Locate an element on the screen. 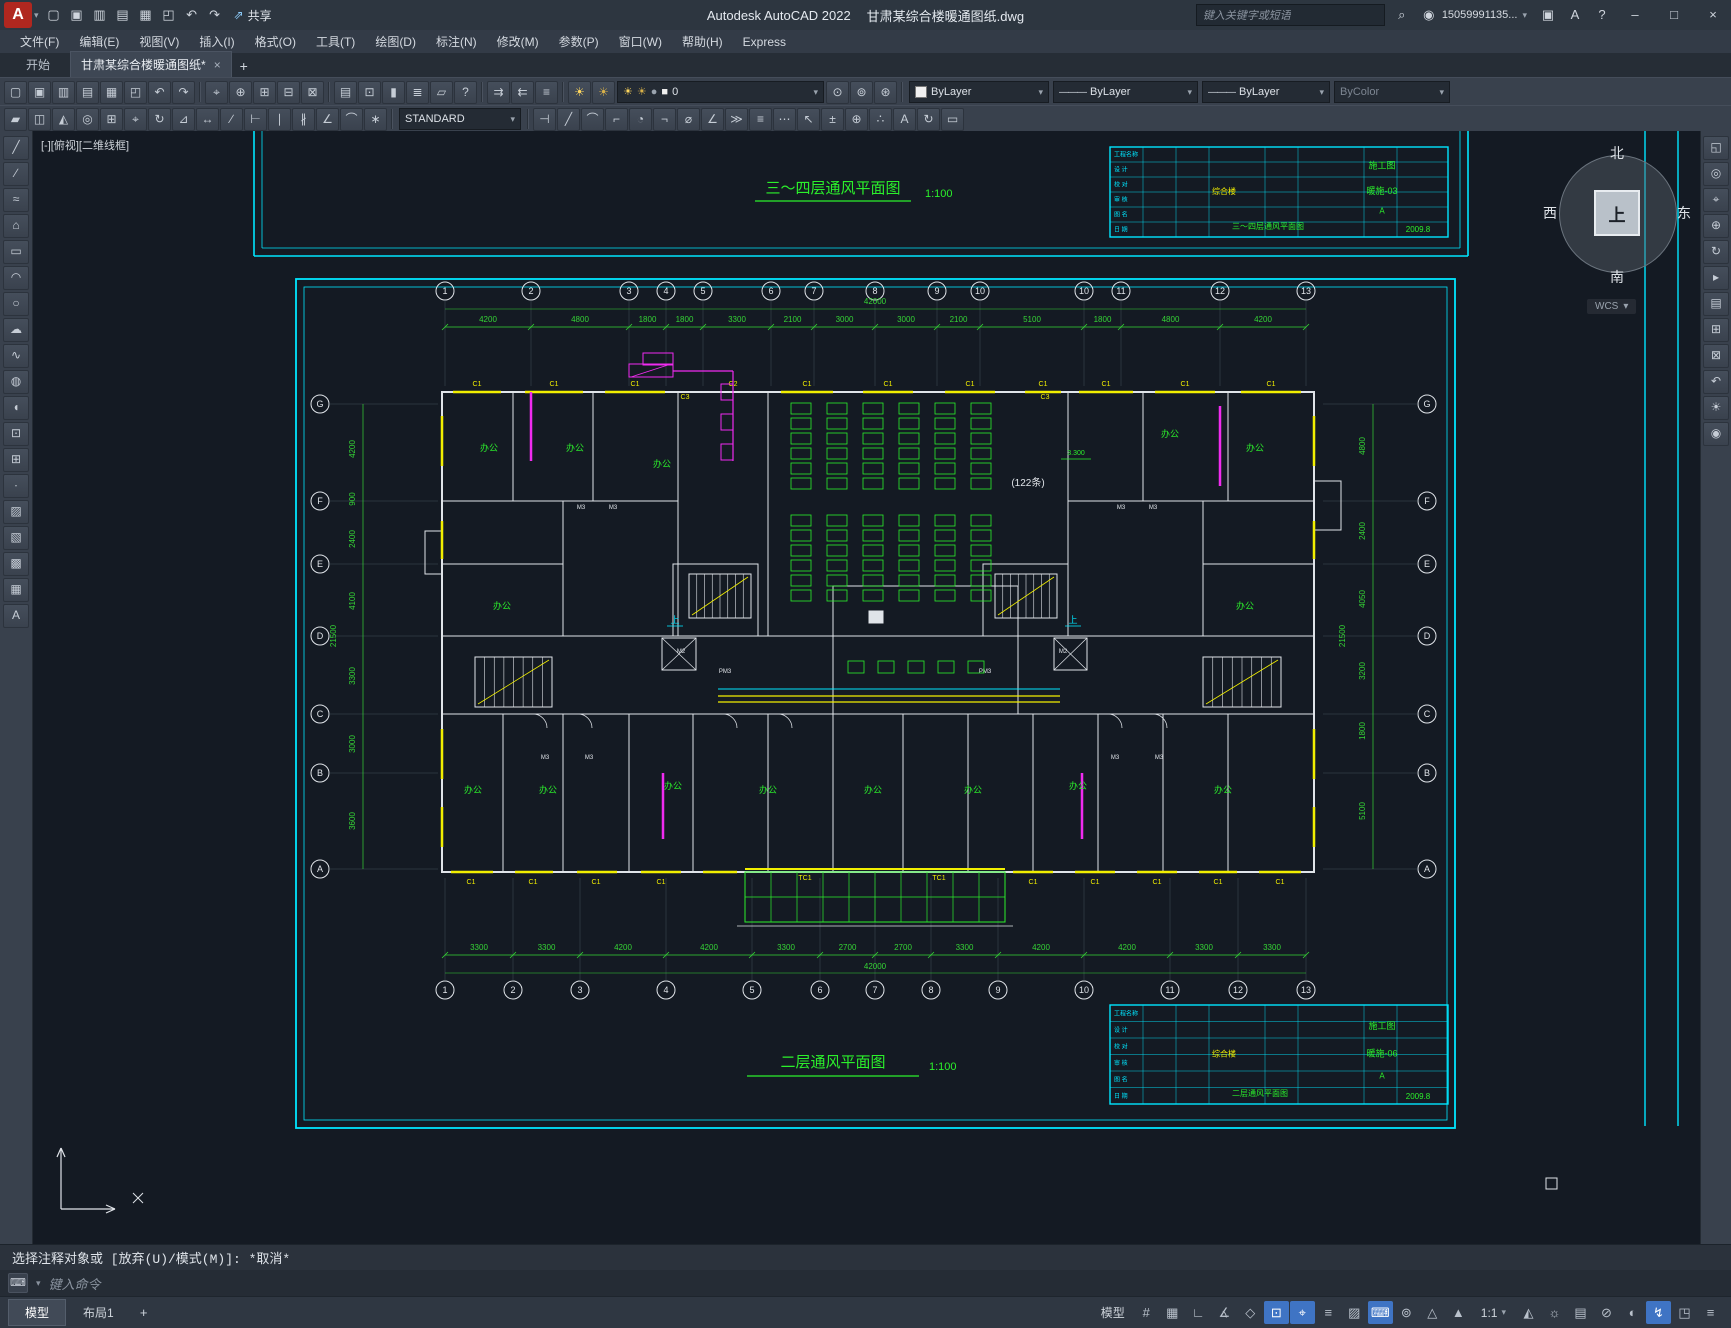  tab-active-drawing: 甘肃某综合楼暖通图纸* × is located at coordinates (151, 64).